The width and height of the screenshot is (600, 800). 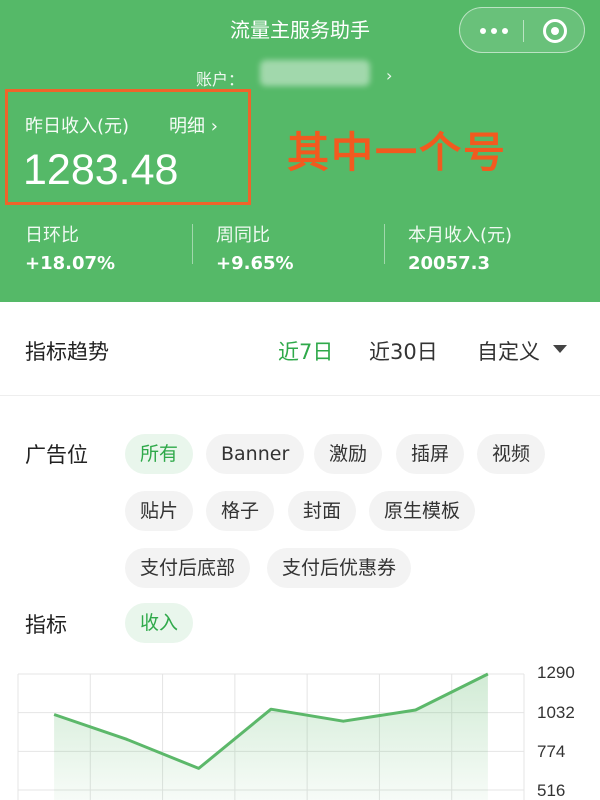 What do you see at coordinates (52, 235) in the screenshot?
I see `stat-label: 日环比` at bounding box center [52, 235].